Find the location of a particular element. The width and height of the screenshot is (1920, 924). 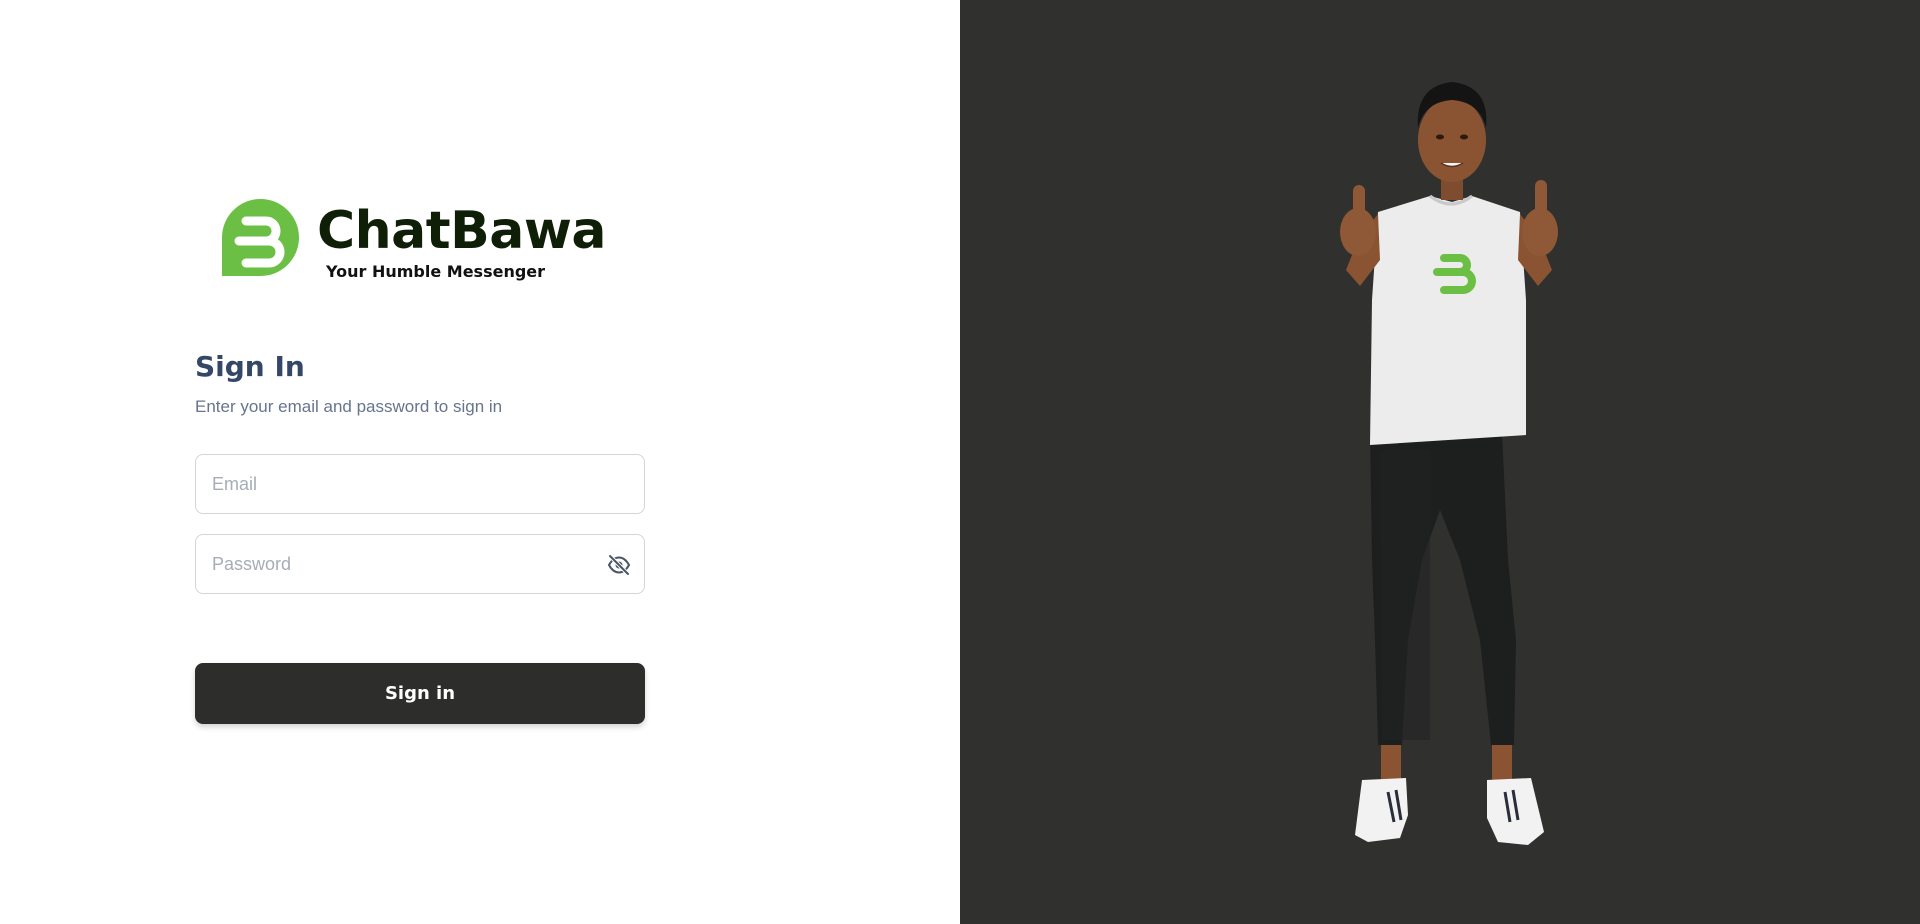

email-field-wrapper is located at coordinates (420, 484).